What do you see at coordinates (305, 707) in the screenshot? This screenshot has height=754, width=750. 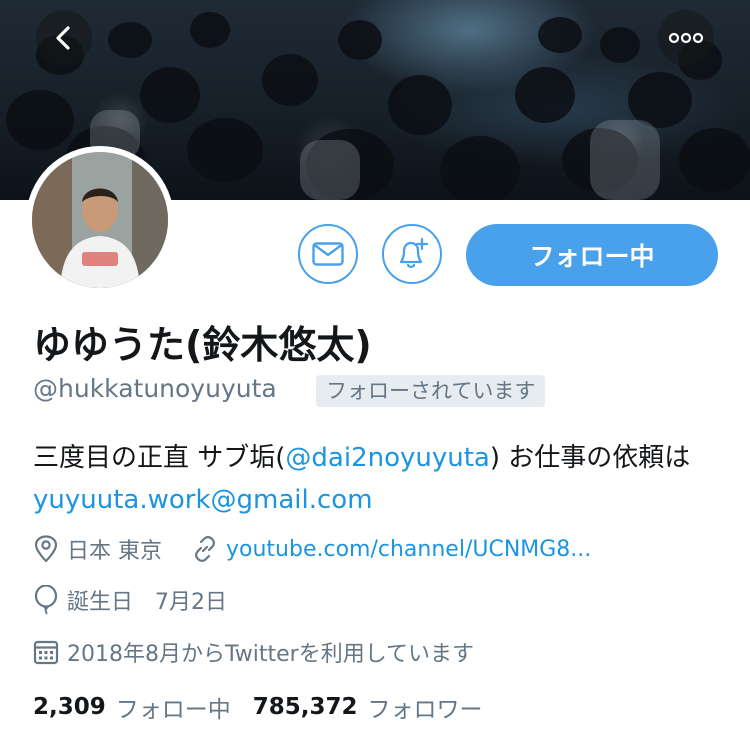 I see `followers-count: 785,372` at bounding box center [305, 707].